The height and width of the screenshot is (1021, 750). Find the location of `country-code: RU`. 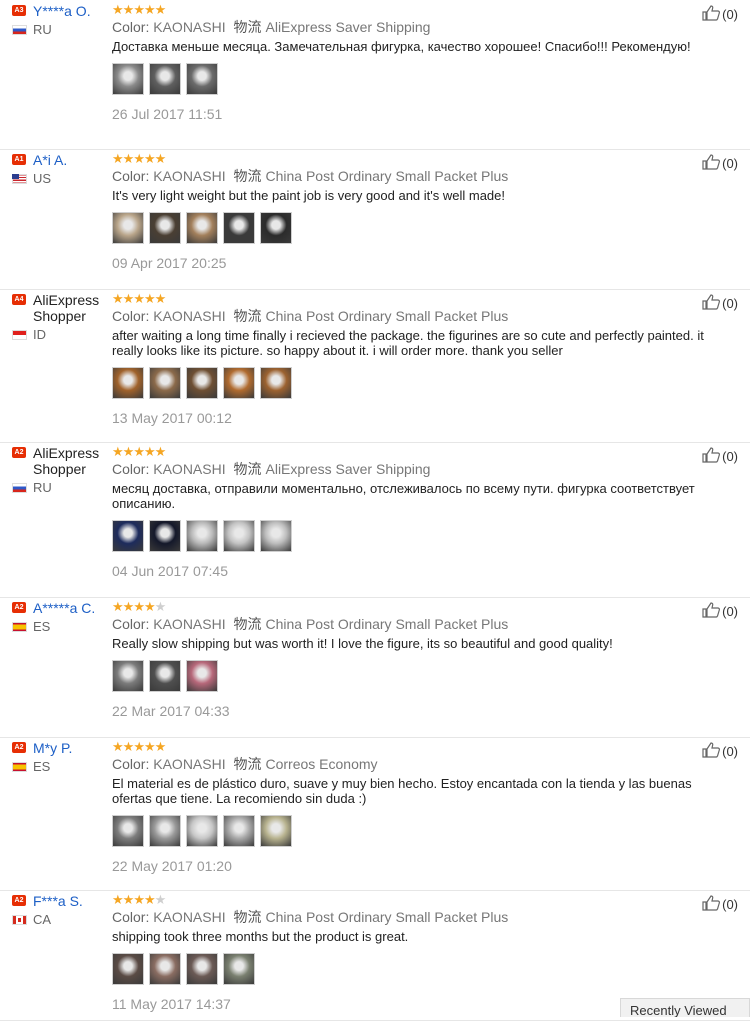

country-code: RU is located at coordinates (42, 29).